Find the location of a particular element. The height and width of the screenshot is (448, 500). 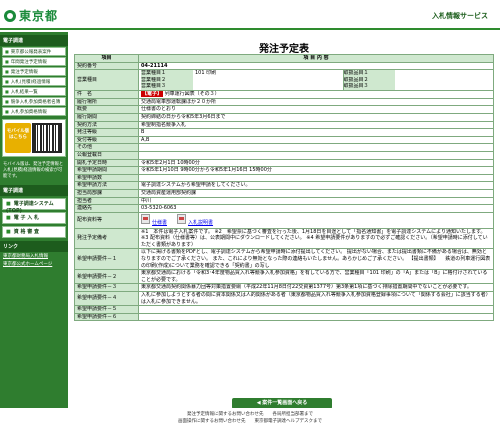

biz2-label: 営業種目２ is located at coordinates (167, 80).